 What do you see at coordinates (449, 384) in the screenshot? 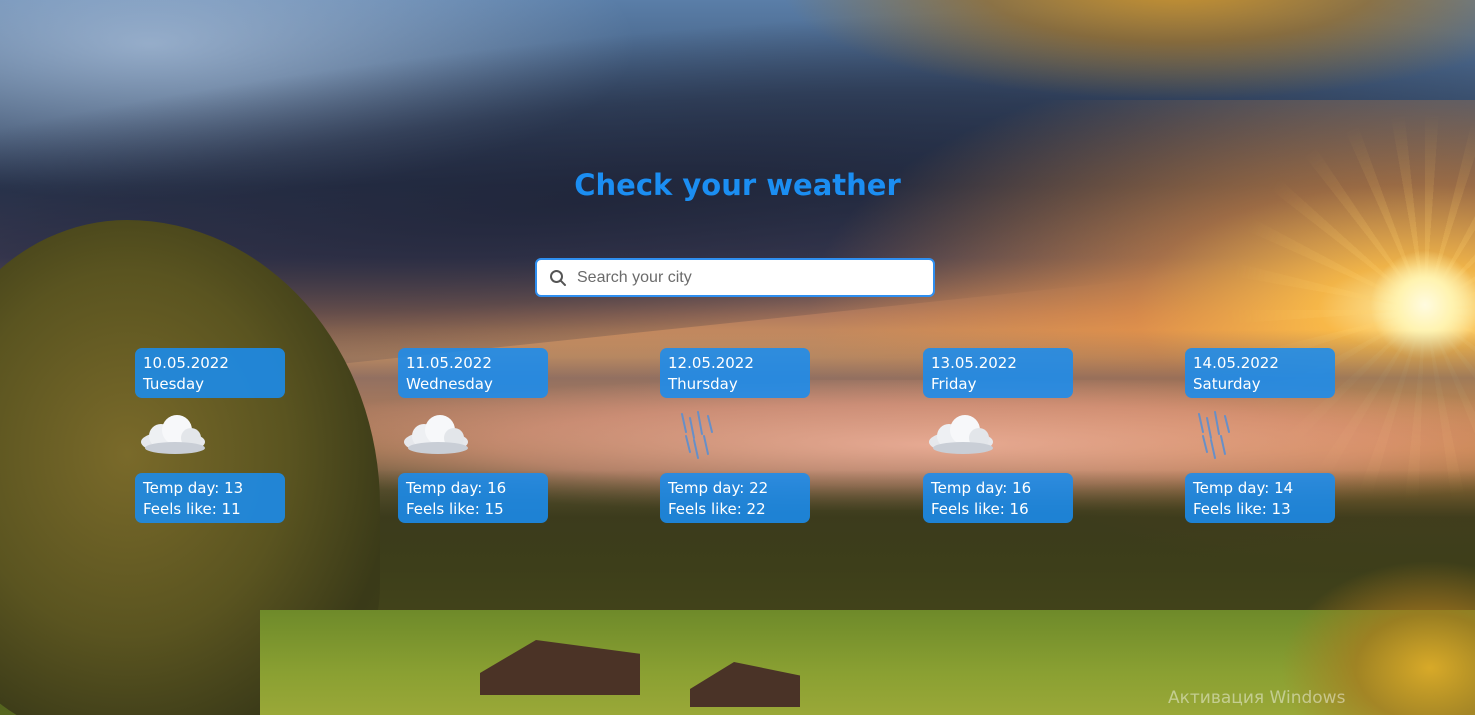
I see `forecast-weekday: Wednesday` at bounding box center [449, 384].